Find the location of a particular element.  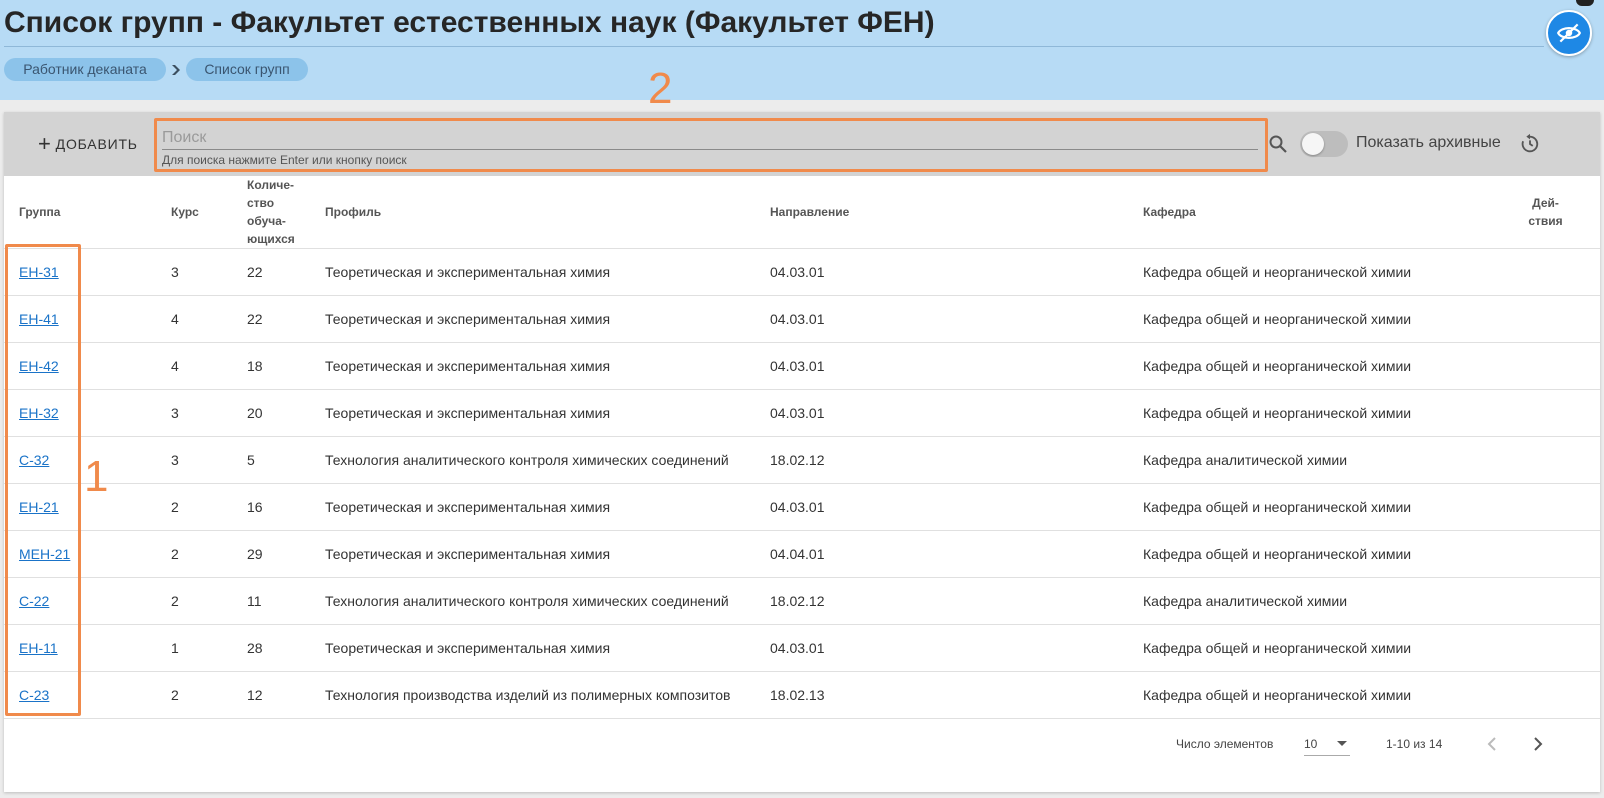

group-link: С-23 is located at coordinates (34, 695).